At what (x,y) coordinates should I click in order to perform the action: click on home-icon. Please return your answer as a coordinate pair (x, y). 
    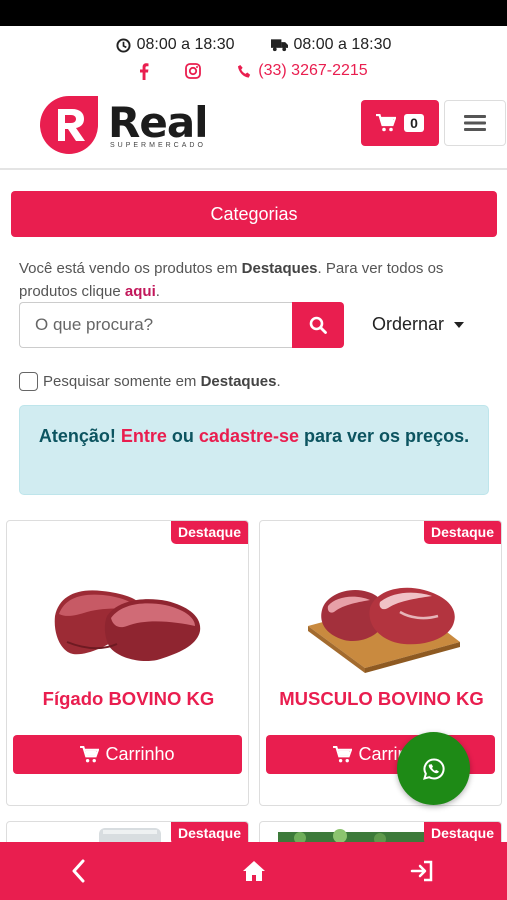
    Looking at the image, I should click on (254, 871).